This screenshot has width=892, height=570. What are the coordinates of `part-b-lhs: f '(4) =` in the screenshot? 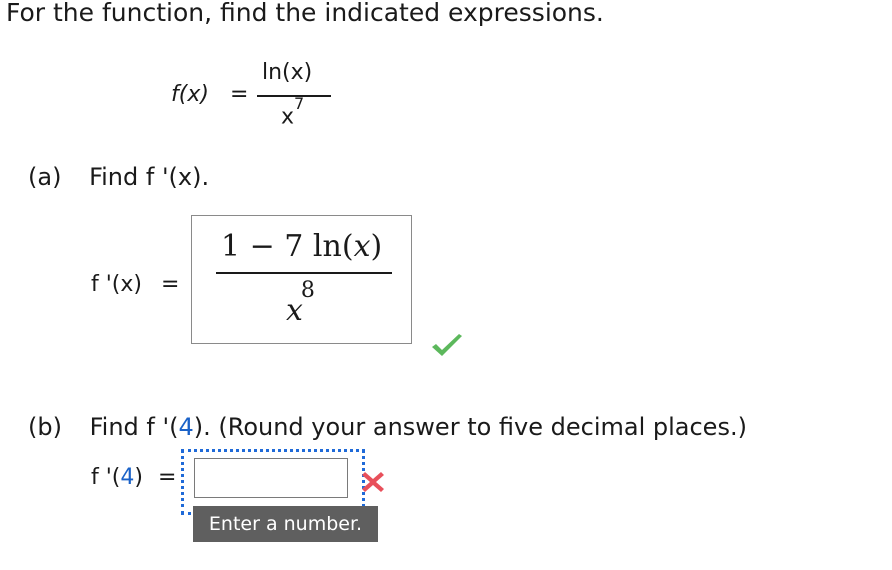 It's located at (133, 477).